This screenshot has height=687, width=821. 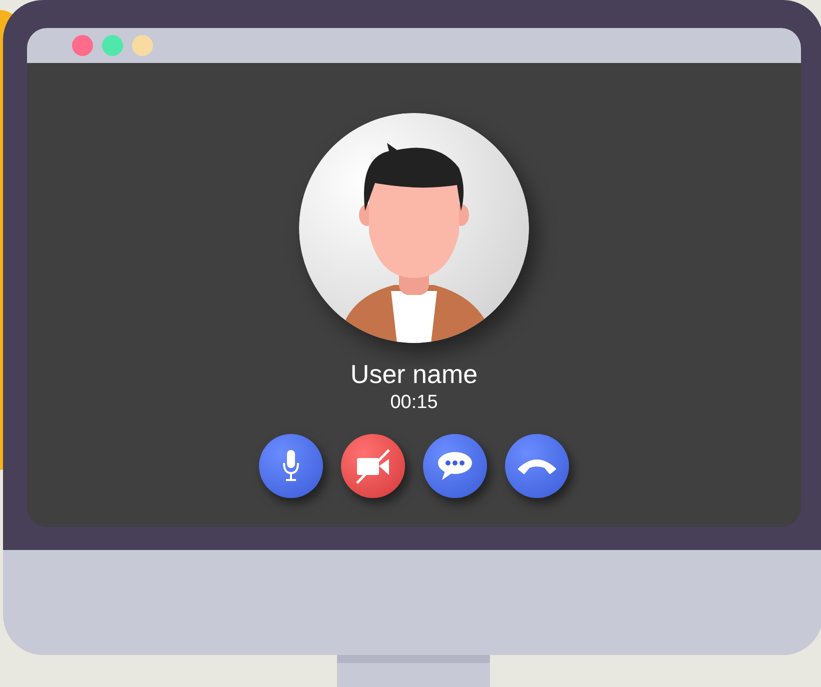 I want to click on video-camera-off-icon, so click(x=373, y=466).